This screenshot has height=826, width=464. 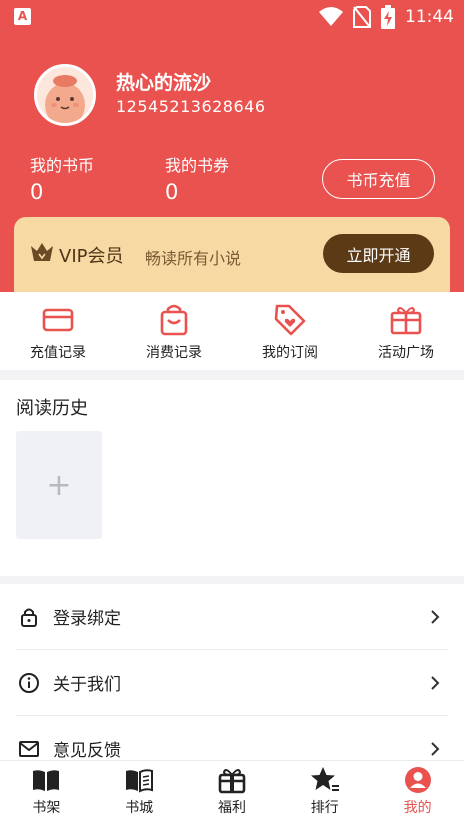 What do you see at coordinates (232, 17) in the screenshot?
I see `status-bar: A 11:44` at bounding box center [232, 17].